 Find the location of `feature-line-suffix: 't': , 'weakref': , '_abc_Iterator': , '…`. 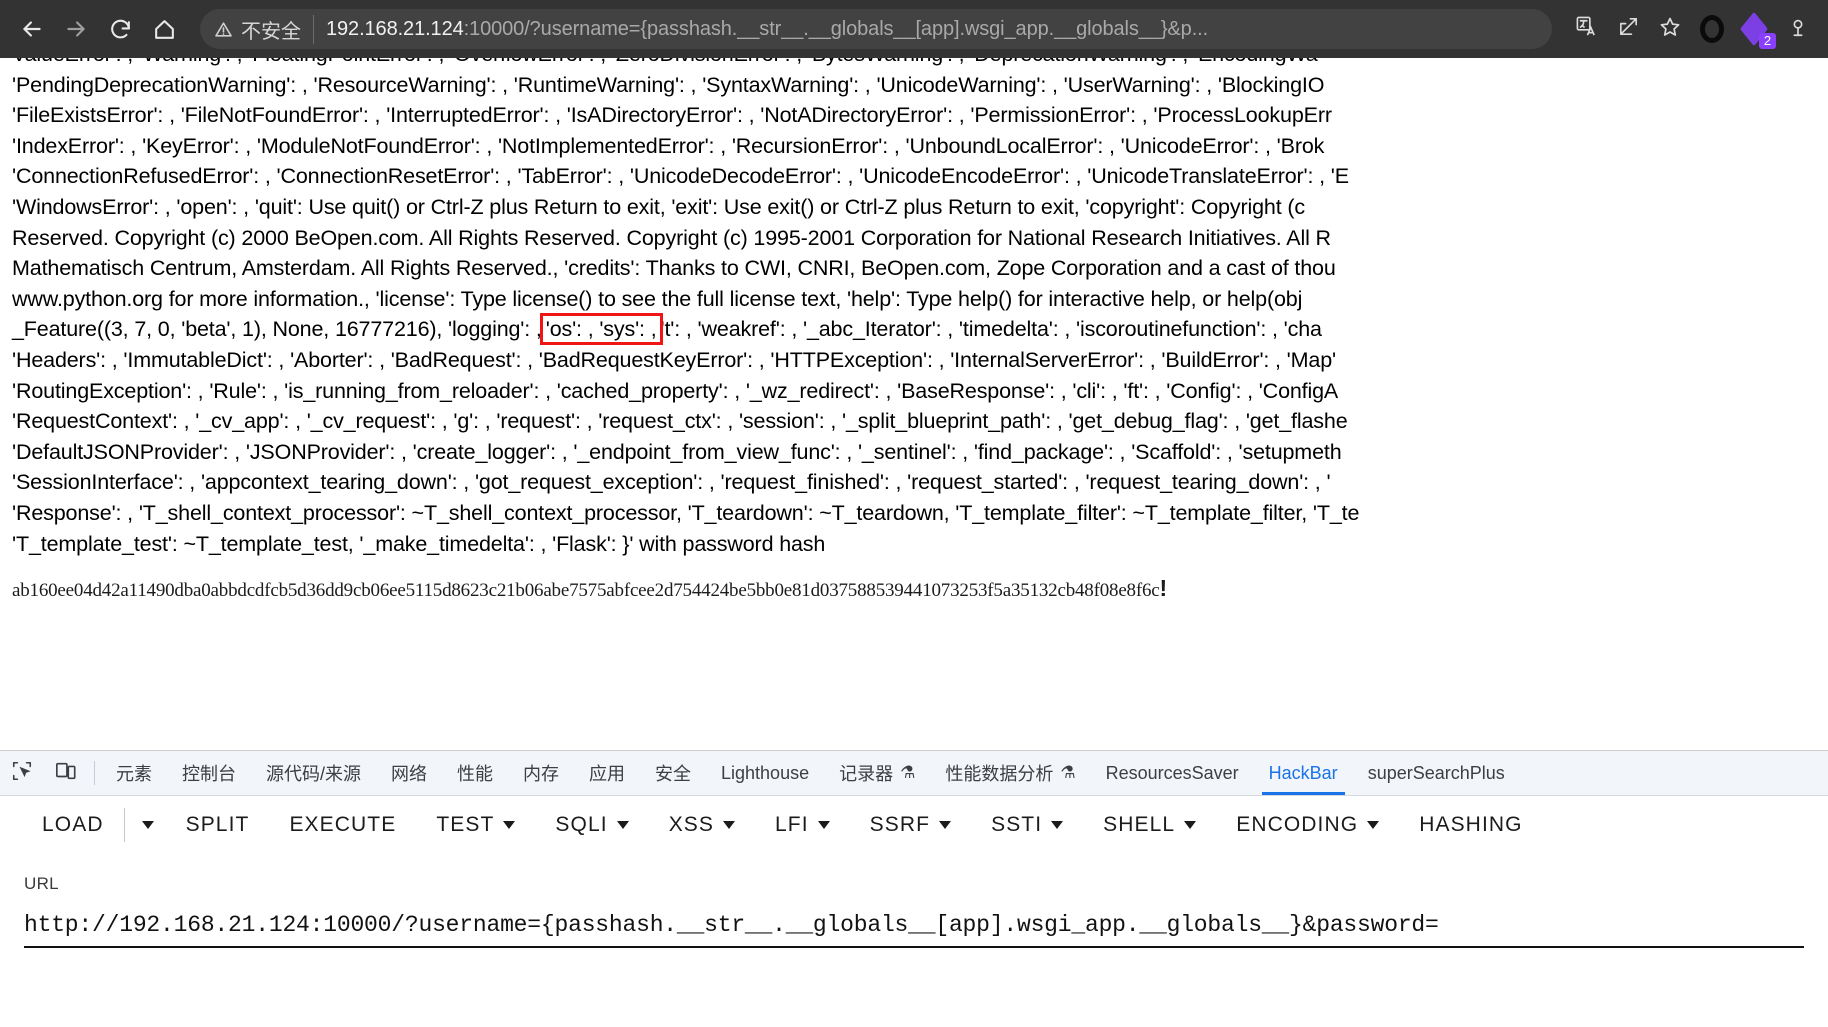

feature-line-suffix: 't': , 'weakref': , '_abc_Iterator': , '… is located at coordinates (991, 329).